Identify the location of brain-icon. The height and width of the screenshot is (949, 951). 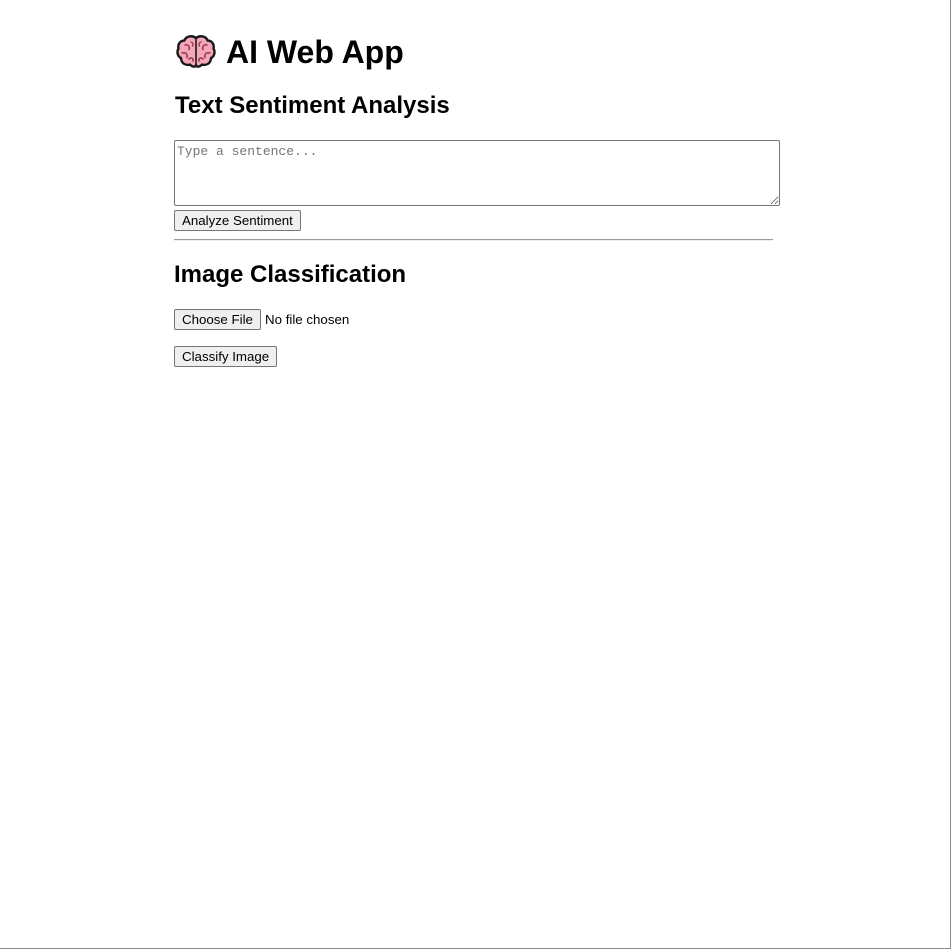
(196, 52).